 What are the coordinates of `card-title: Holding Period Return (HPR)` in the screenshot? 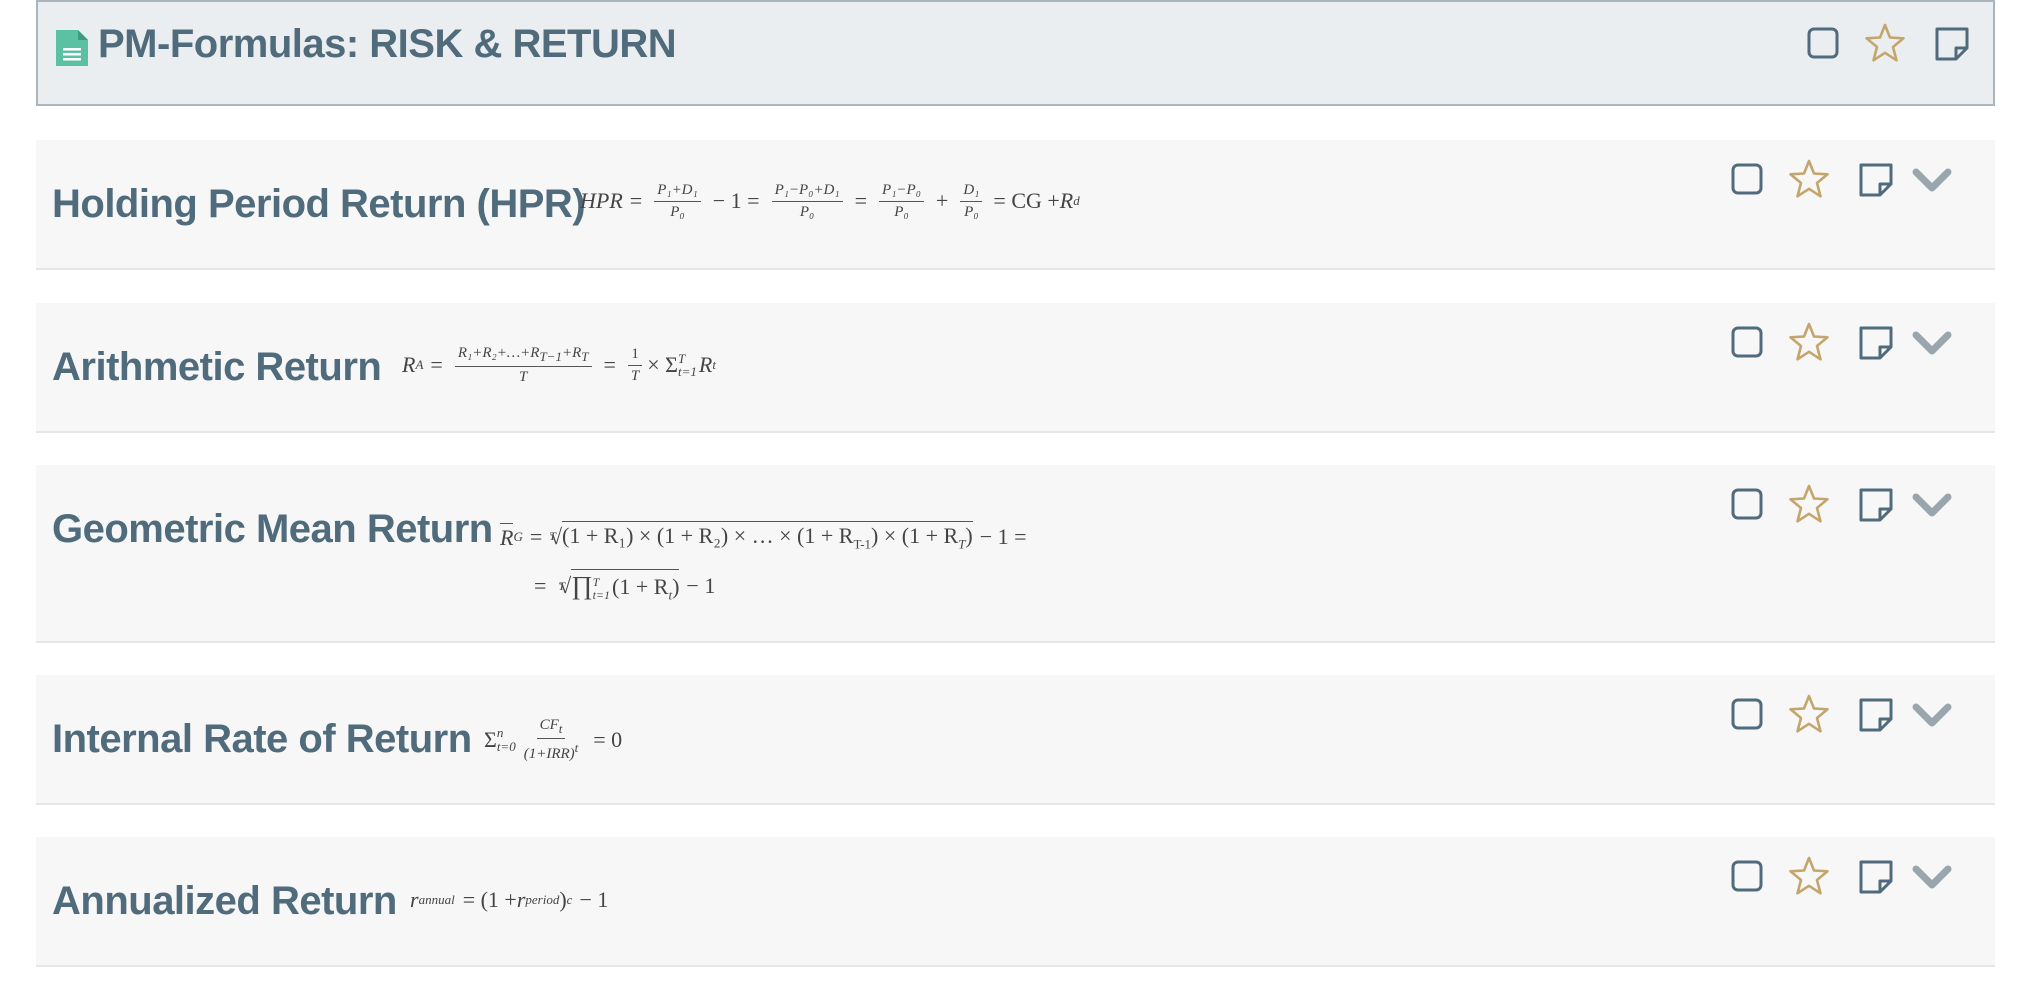 It's located at (319, 204).